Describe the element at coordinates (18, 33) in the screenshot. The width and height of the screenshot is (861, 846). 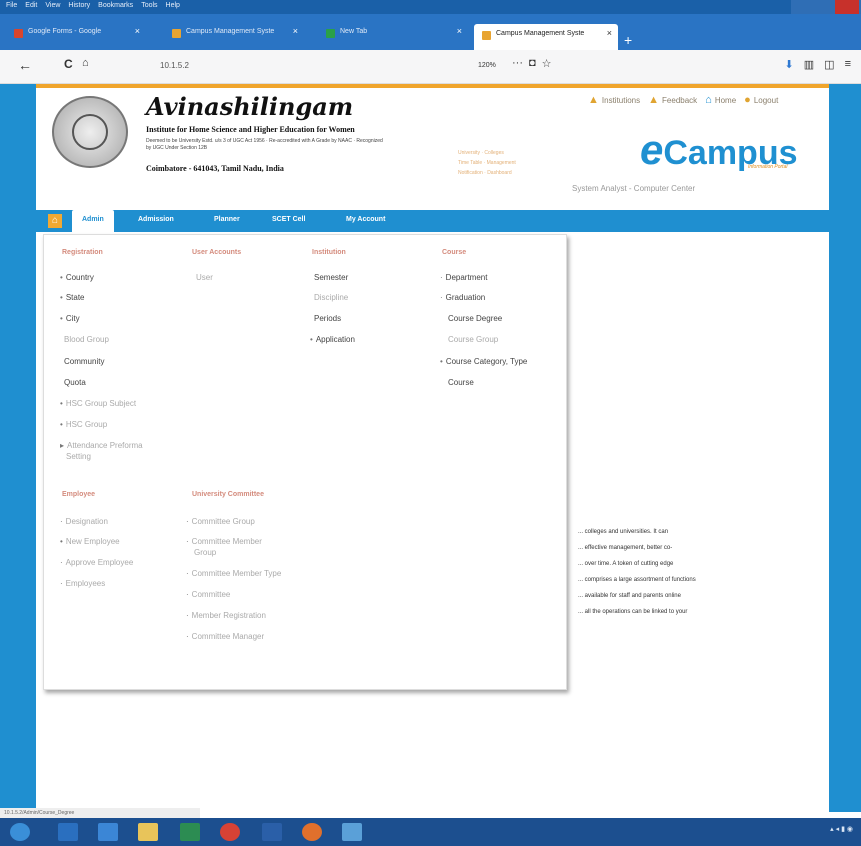
I see `favicon-icon` at that location.